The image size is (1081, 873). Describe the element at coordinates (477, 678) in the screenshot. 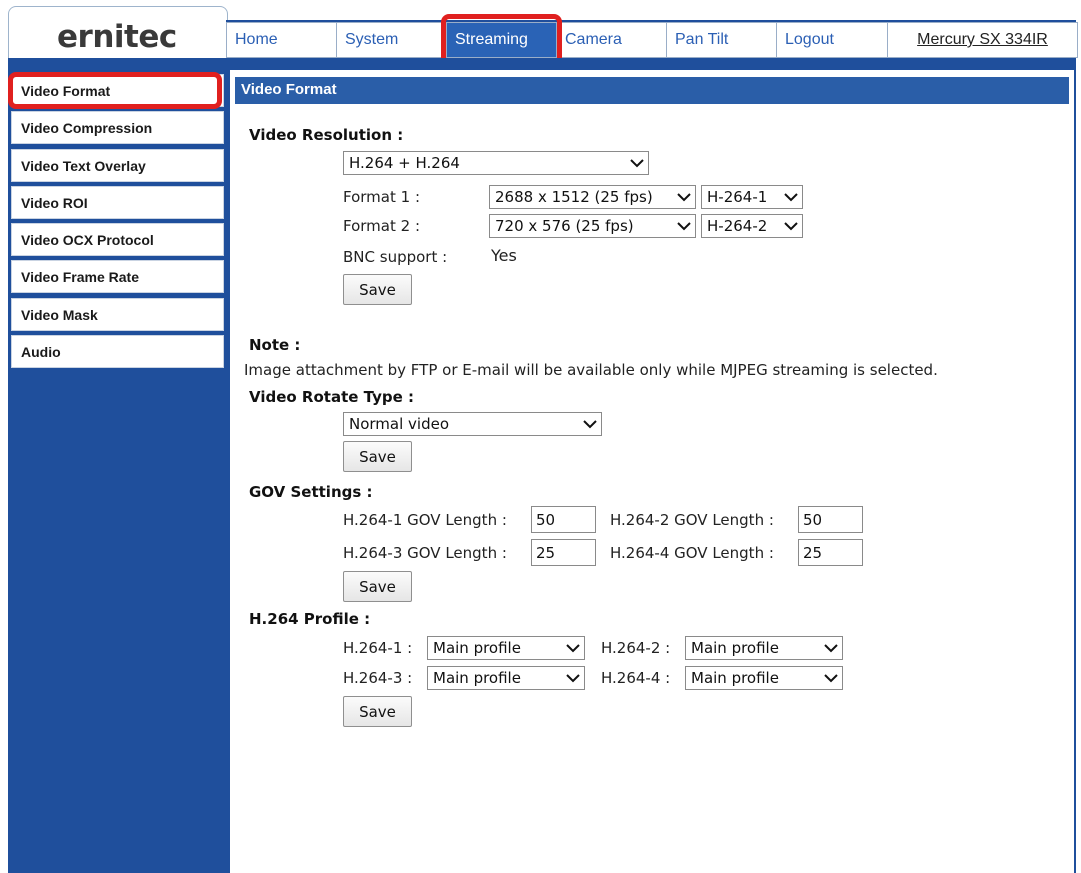

I see `profile-h3-value: Main profile` at that location.